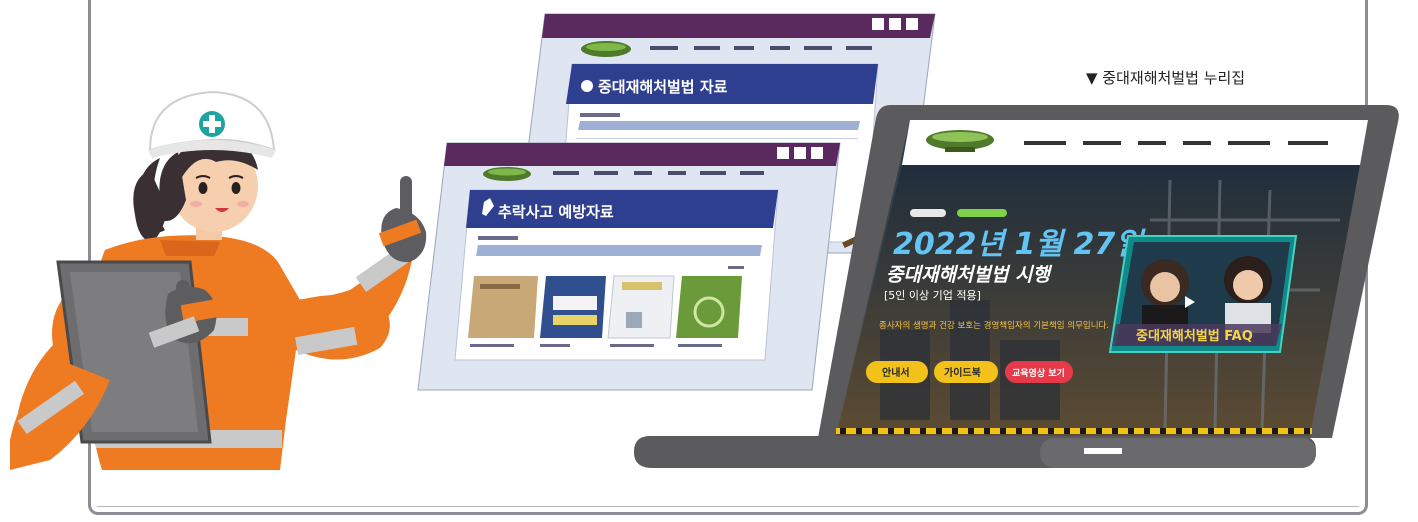 This screenshot has height=522, width=1418. What do you see at coordinates (962, 372) in the screenshot?
I see `guidebook-button-label: 가이드북` at bounding box center [962, 372].